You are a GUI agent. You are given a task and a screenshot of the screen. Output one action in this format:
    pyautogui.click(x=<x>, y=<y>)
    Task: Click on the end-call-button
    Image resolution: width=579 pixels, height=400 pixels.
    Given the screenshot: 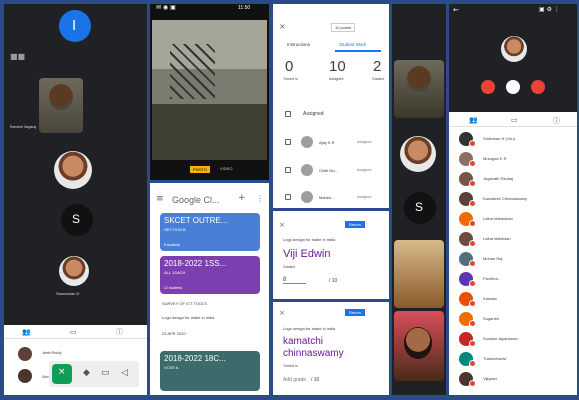 What is the action you would take?
    pyautogui.click(x=488, y=87)
    